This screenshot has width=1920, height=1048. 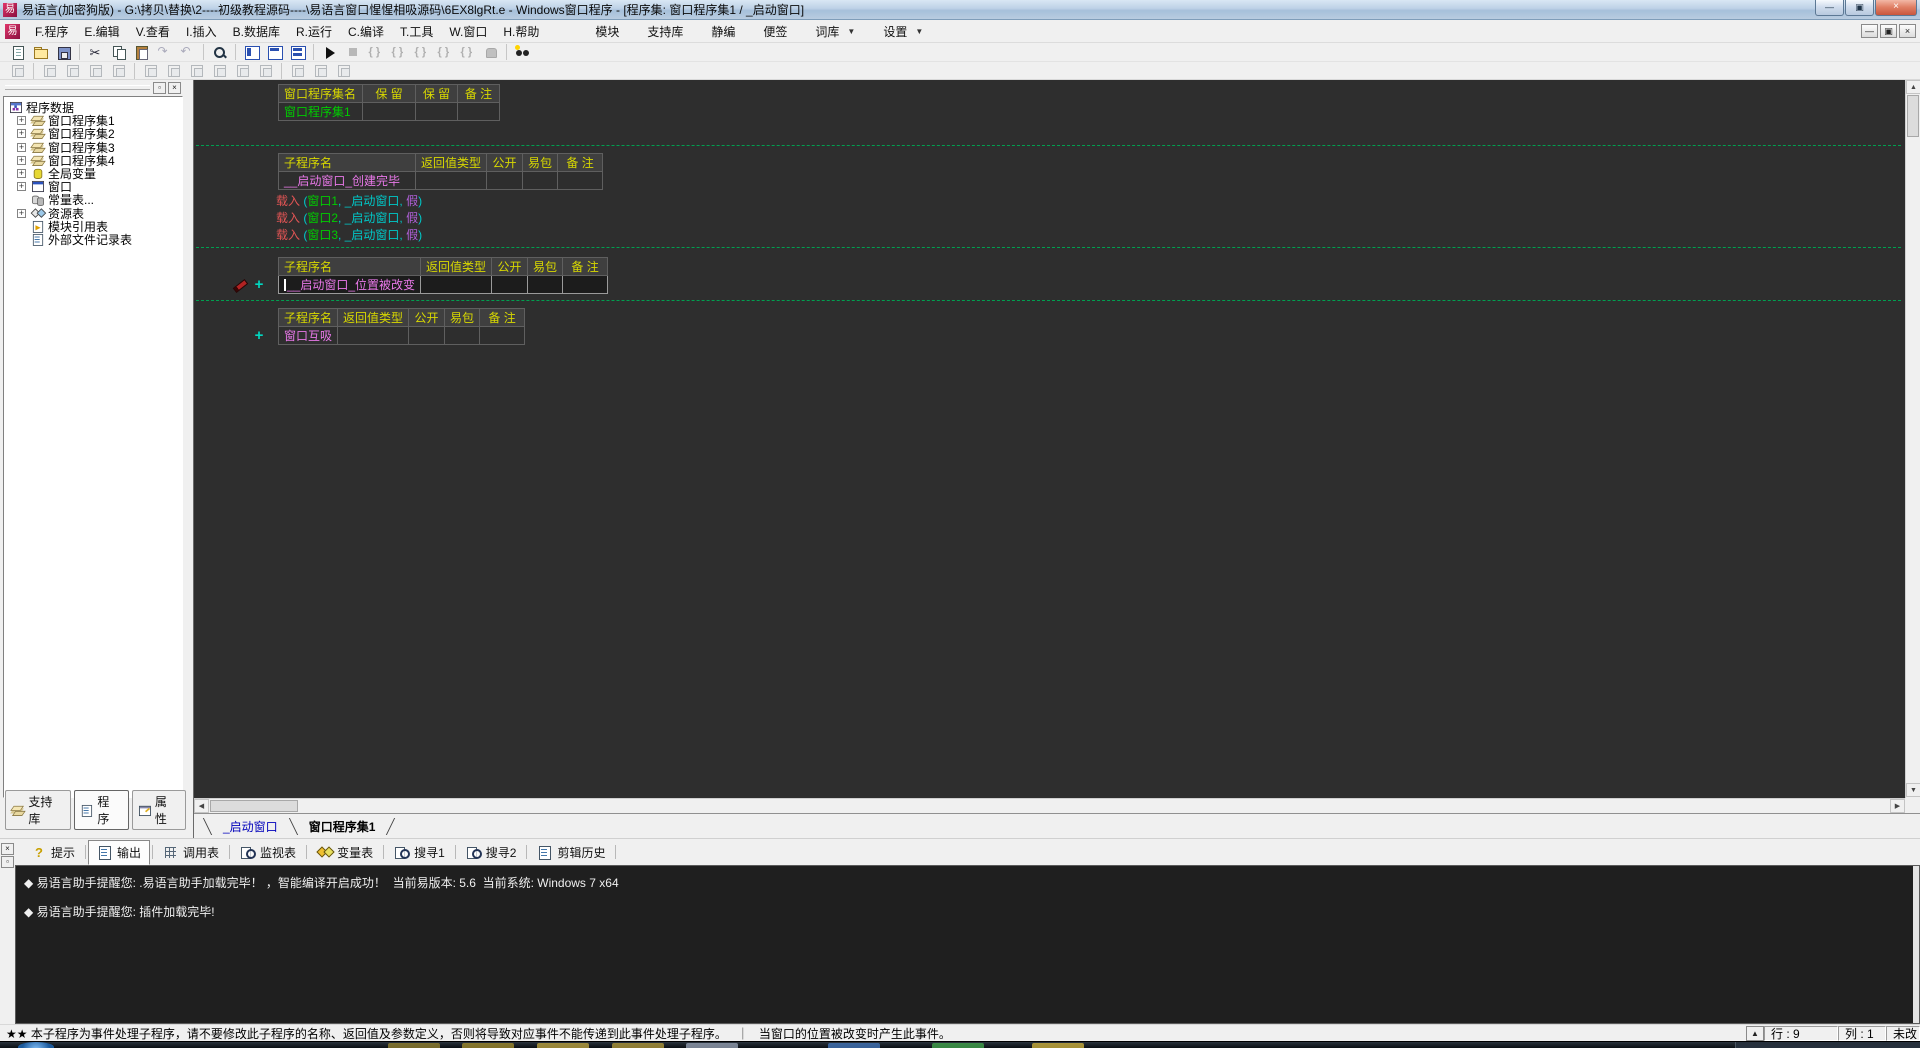 I want to click on scroll-left-icon: ◀, so click(x=201, y=806).